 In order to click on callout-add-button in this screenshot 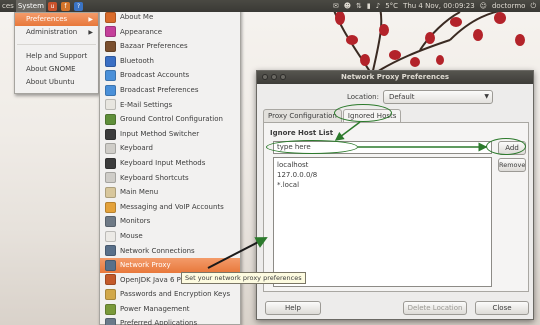, I will do `click(506, 146)`.